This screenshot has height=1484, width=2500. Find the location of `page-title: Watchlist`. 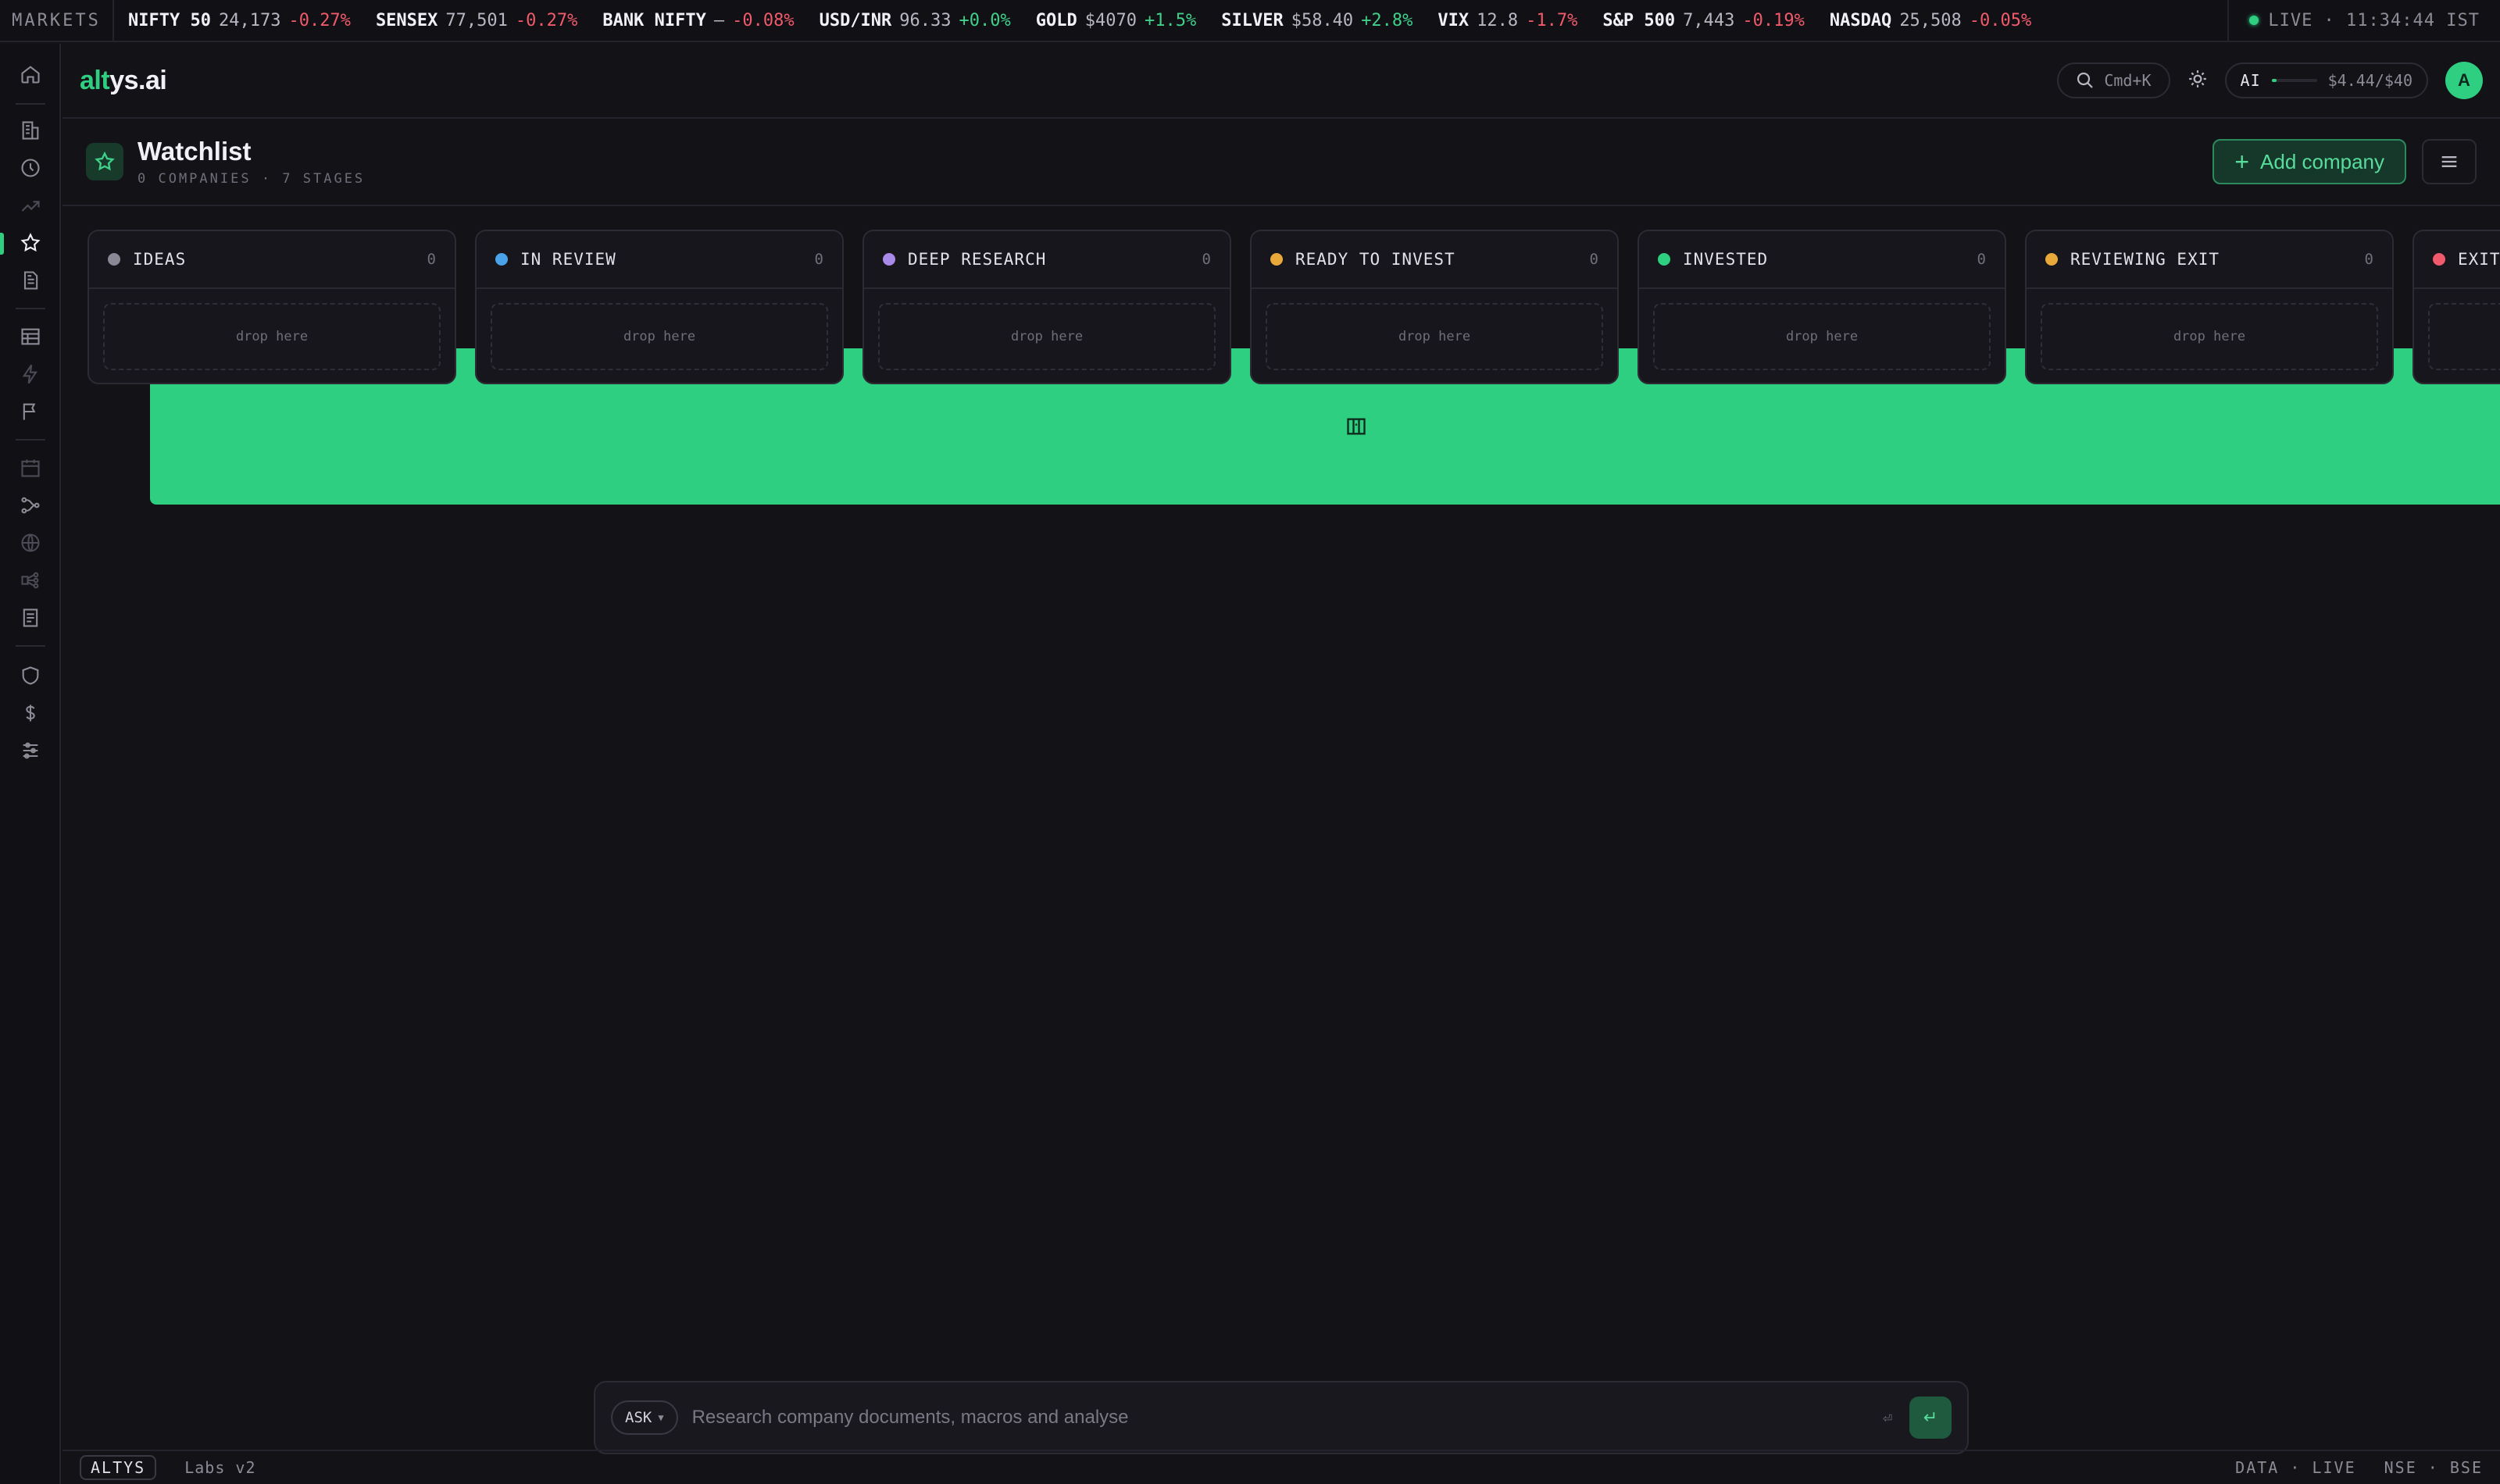

page-title: Watchlist is located at coordinates (195, 151).